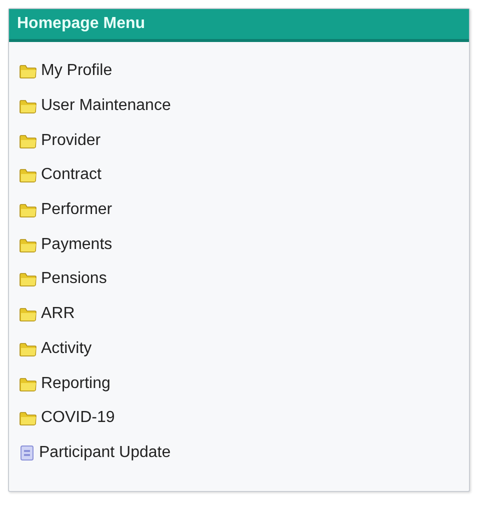  I want to click on document-icon, so click(27, 452).